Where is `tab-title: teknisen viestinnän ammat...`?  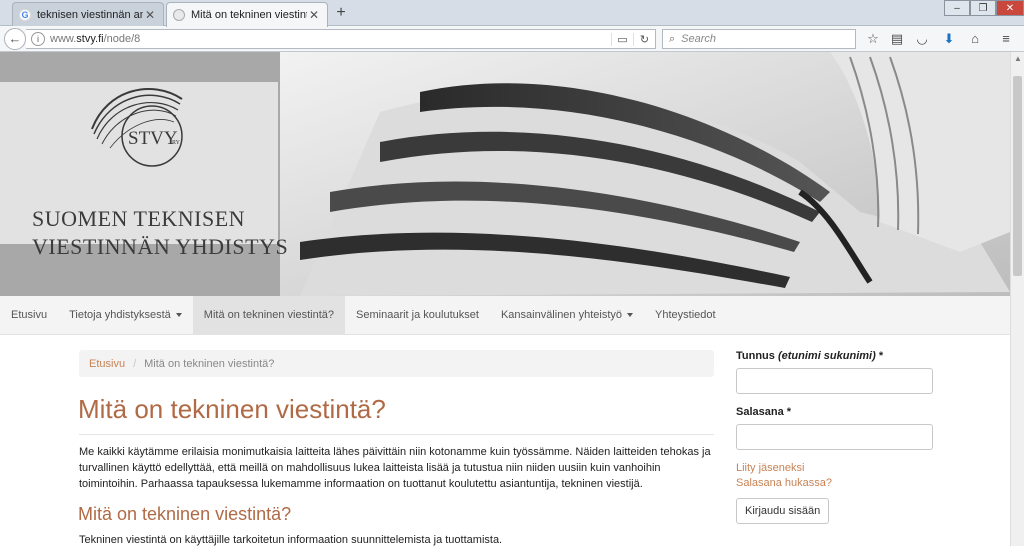
tab-title: teknisen viestinnän ammat... is located at coordinates (90, 14).